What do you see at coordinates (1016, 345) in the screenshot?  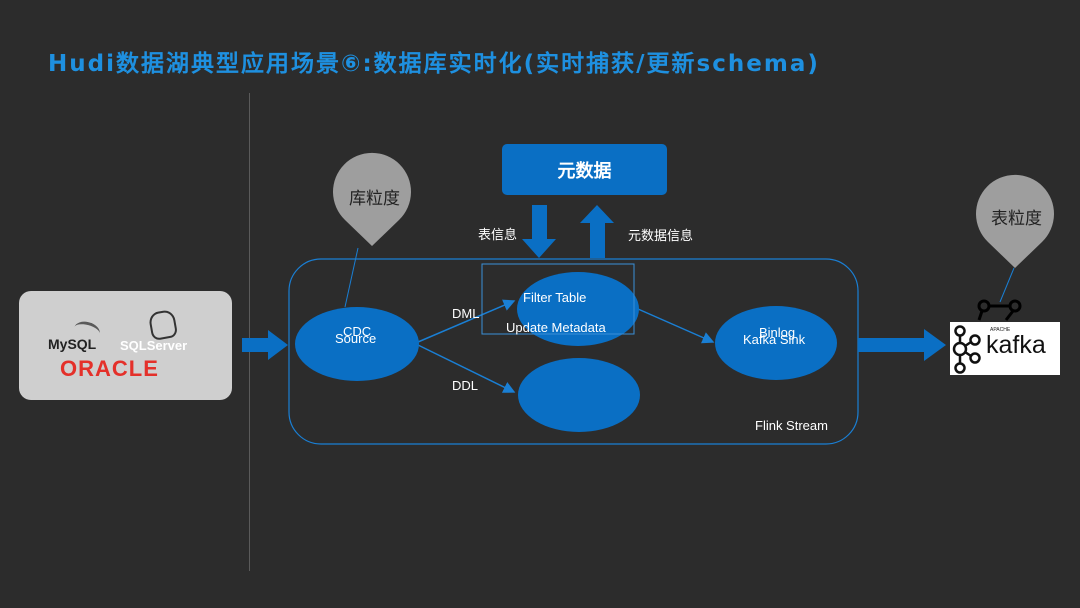 I see `kafka-wordmark: kafka` at bounding box center [1016, 345].